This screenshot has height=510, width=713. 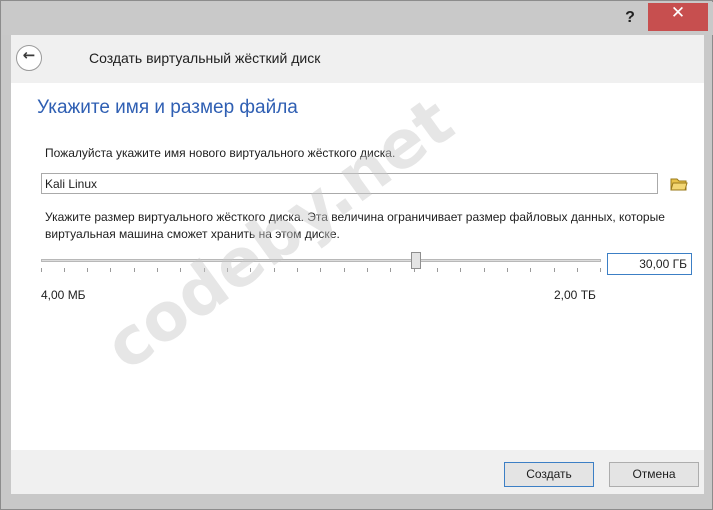 I want to click on wizard-title: Создать виртуальный жёсткий диск, so click(x=205, y=58).